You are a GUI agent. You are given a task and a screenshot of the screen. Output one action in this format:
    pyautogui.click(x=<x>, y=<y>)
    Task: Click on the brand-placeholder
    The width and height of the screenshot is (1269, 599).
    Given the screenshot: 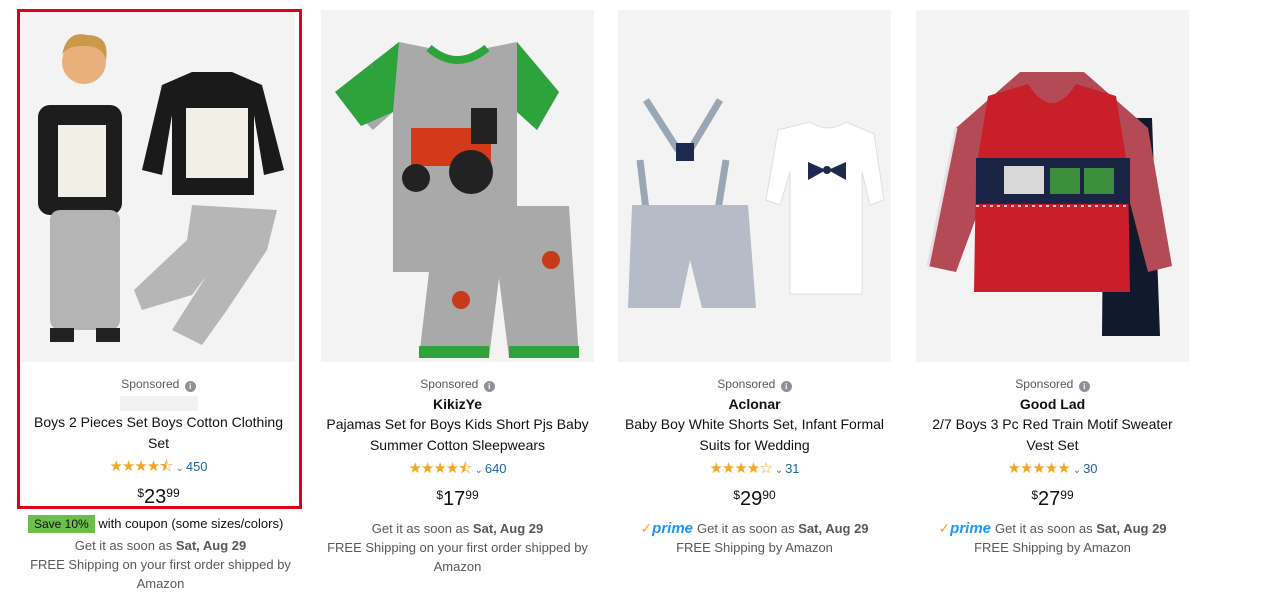 What is the action you would take?
    pyautogui.click(x=158, y=403)
    